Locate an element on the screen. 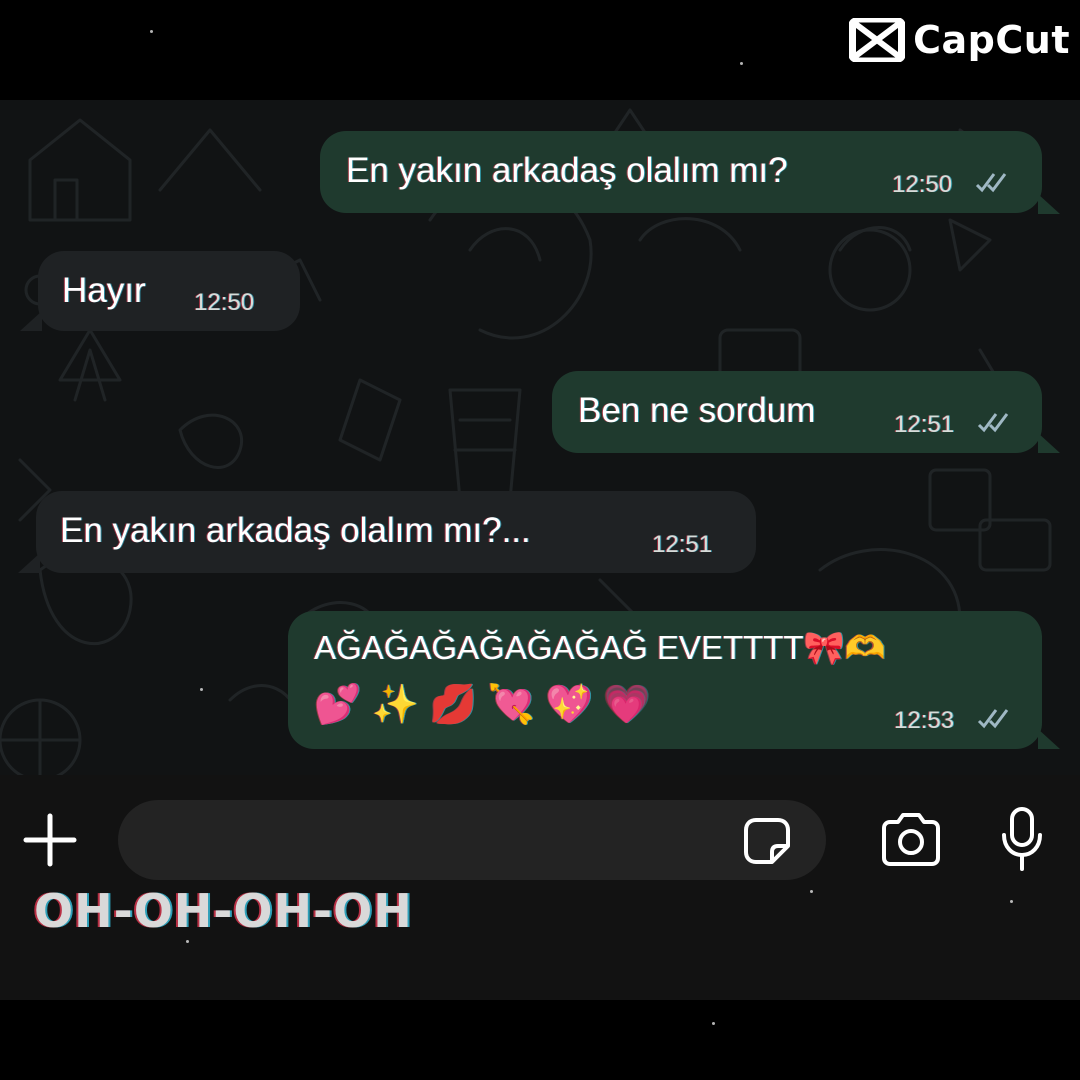  message-bubble-outgoing: Ben ne sordum 12:51 is located at coordinates (797, 412).